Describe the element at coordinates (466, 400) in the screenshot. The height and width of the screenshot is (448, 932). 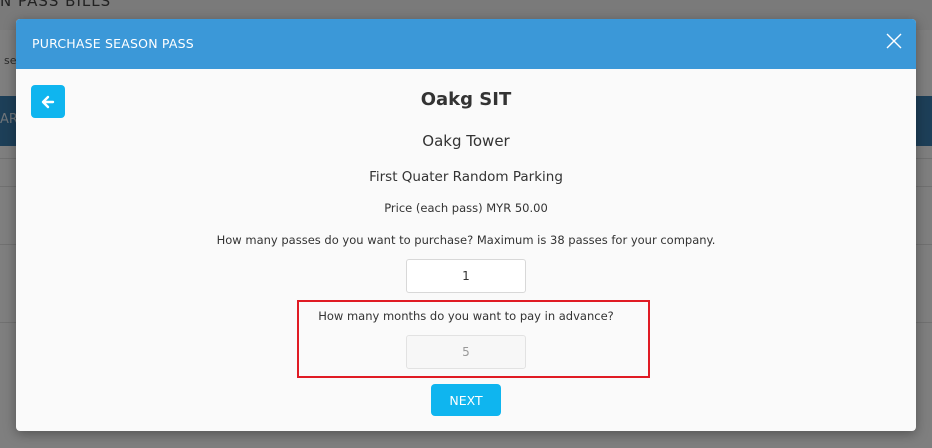
I see `next-button: NEXT` at that location.